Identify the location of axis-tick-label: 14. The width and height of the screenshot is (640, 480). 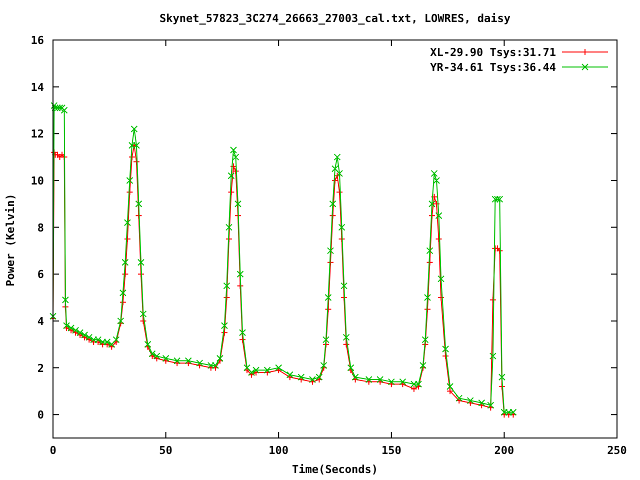
(37, 87).